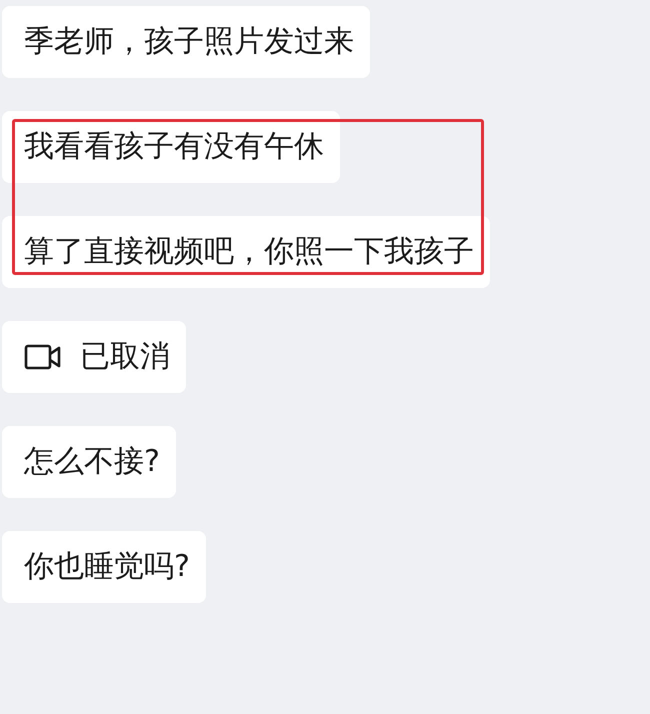 This screenshot has height=714, width=650. Describe the element at coordinates (246, 252) in the screenshot. I see `message-bubble: 算了直接视频吧，你照一下我孩子` at that location.